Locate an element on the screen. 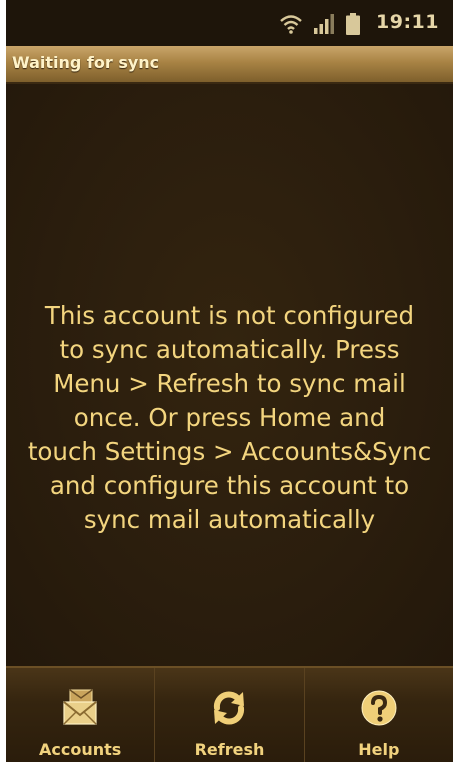  options-menu: Accounts Refresh Help is located at coordinates (229, 714).